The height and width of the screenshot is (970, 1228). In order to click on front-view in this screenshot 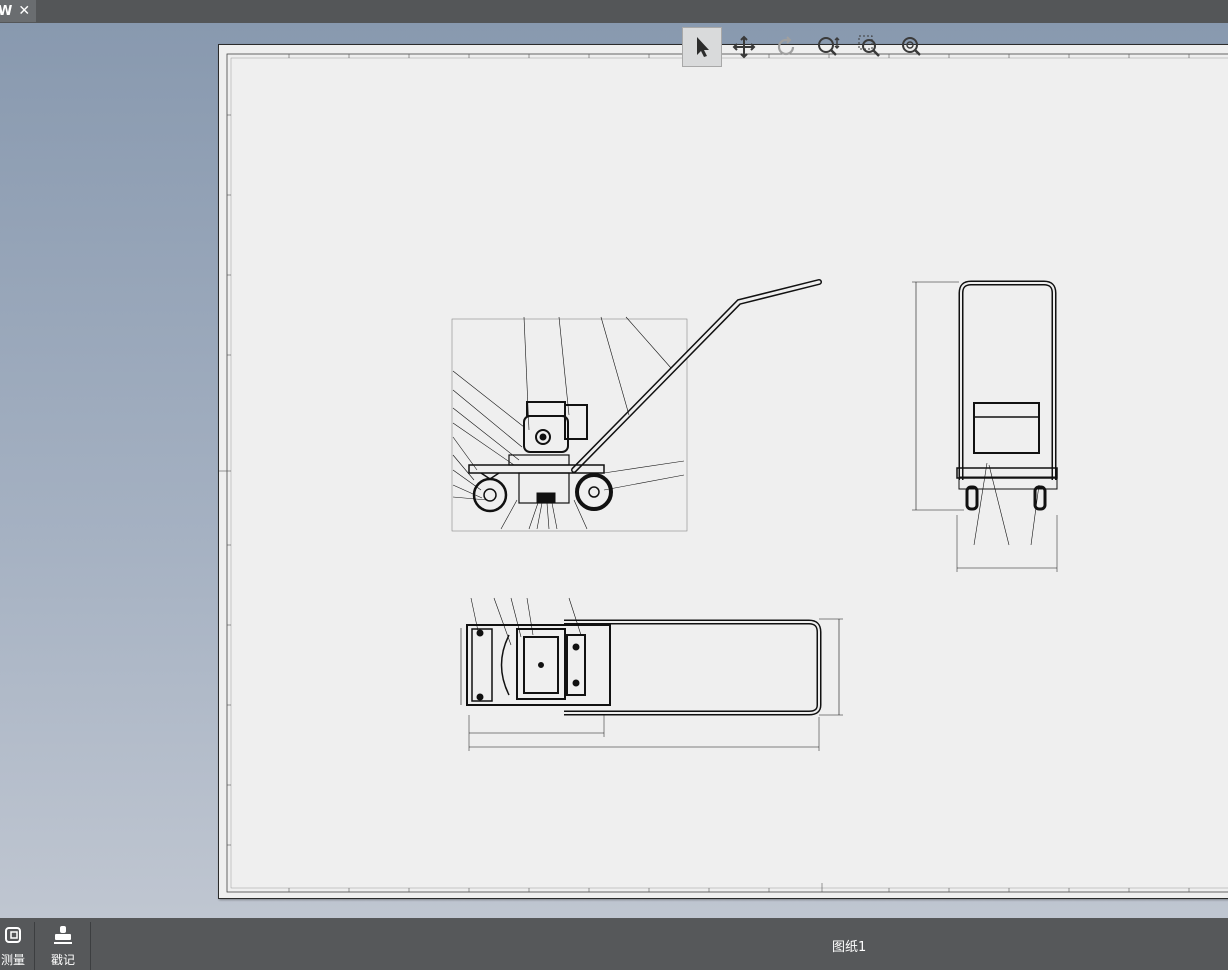, I will do `click(985, 426)`.